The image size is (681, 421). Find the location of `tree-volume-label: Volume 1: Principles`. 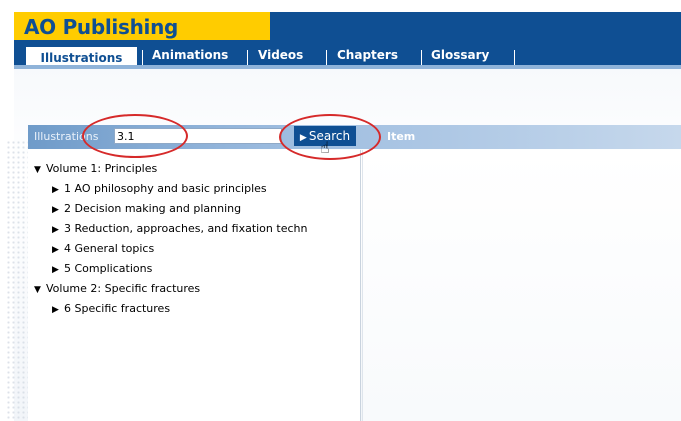

tree-volume-label: Volume 1: Principles is located at coordinates (102, 168).